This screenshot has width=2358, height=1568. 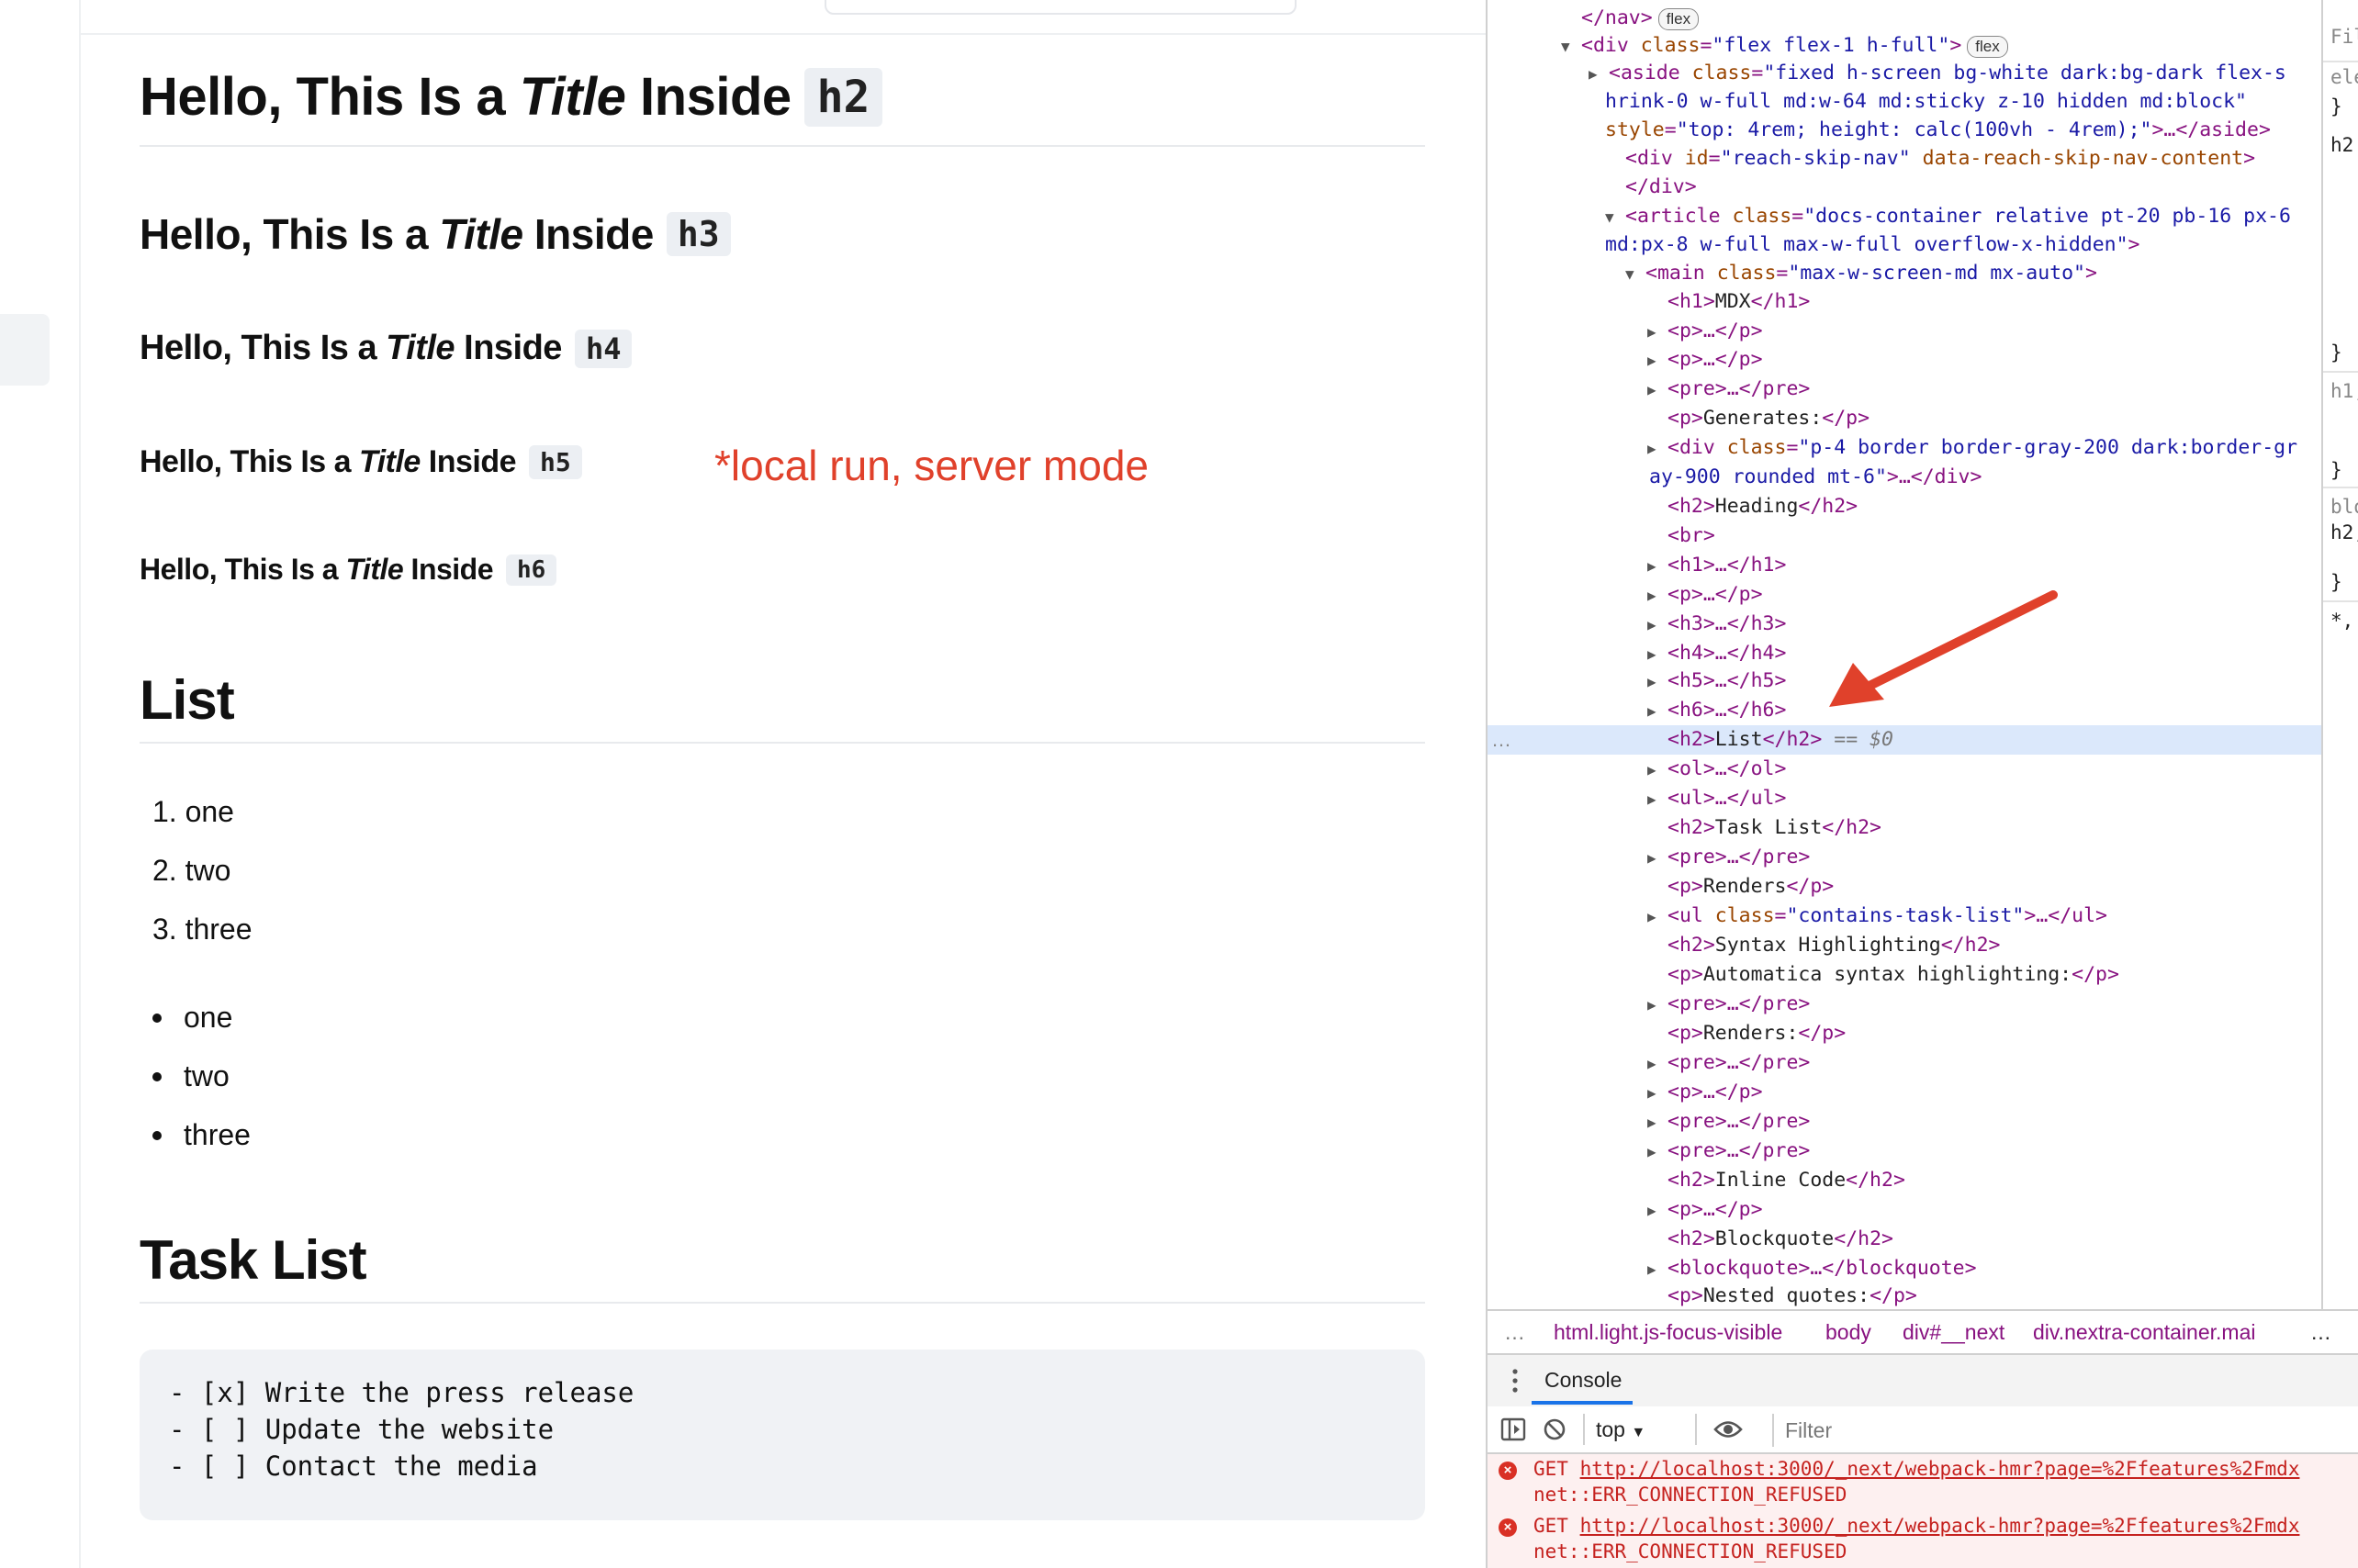 I want to click on dom-node: <h2>Blockquote</h2>, so click(x=1904, y=1239).